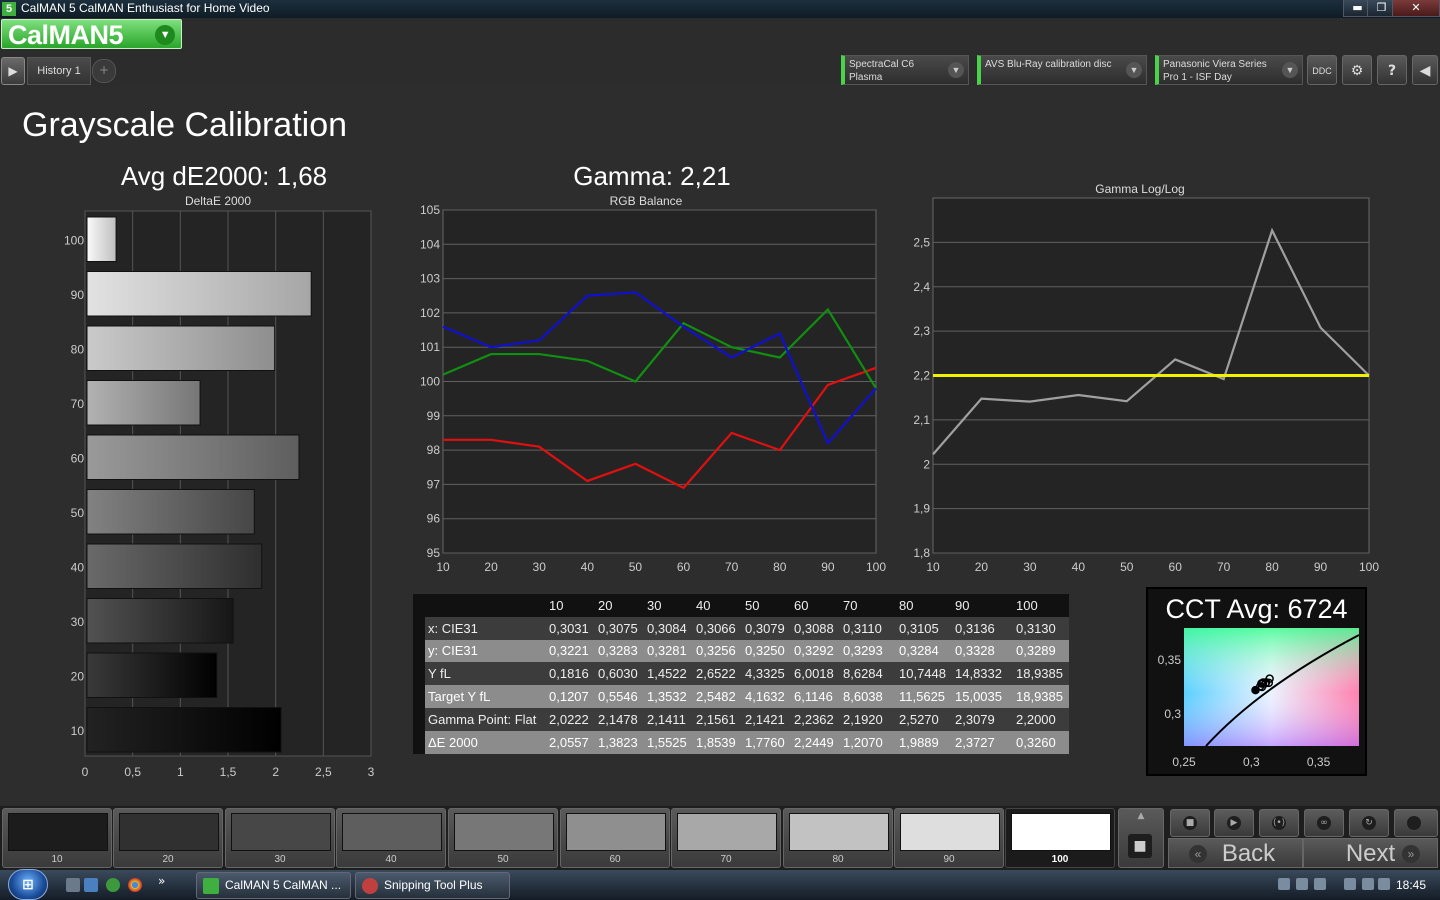  Describe the element at coordinates (224, 176) in the screenshot. I see `avg-de-title: Avg dE2000: 1,68` at that location.